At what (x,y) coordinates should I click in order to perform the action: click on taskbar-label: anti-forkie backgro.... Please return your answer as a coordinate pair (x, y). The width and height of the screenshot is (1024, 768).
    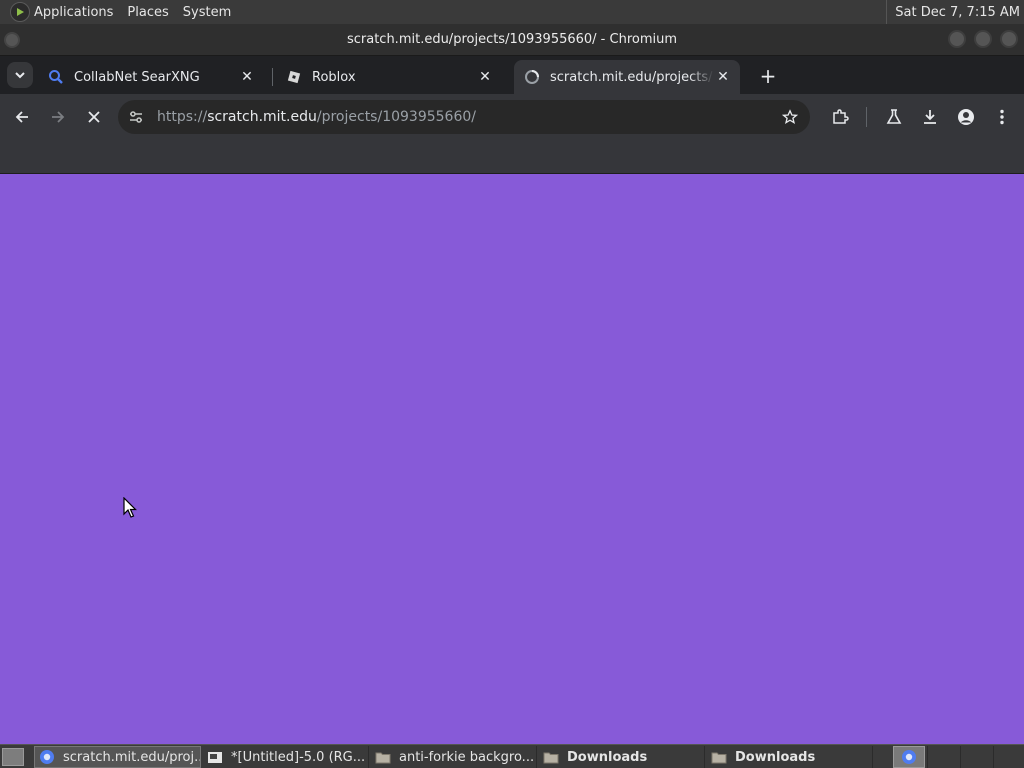
    Looking at the image, I should click on (467, 757).